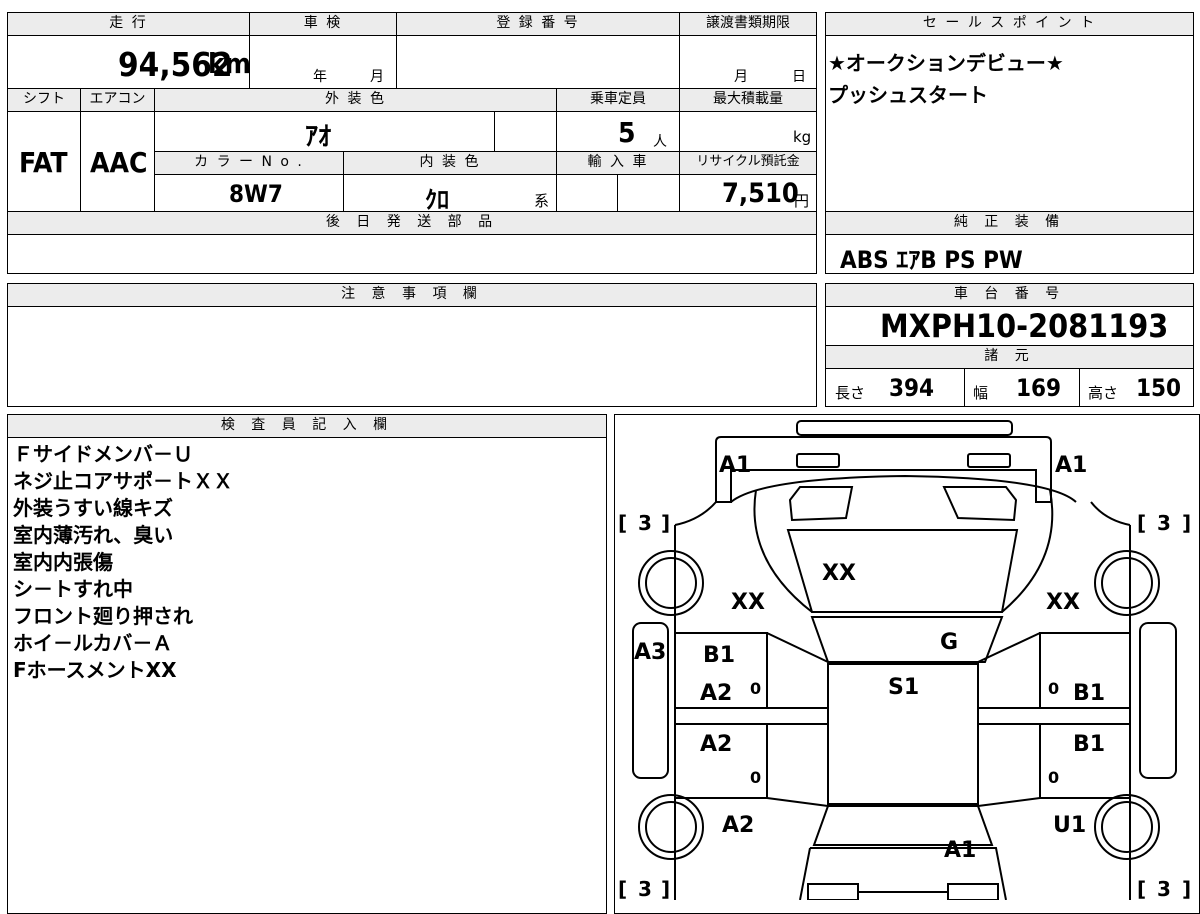  I want to click on height-label: 高さ, so click(1103, 393).